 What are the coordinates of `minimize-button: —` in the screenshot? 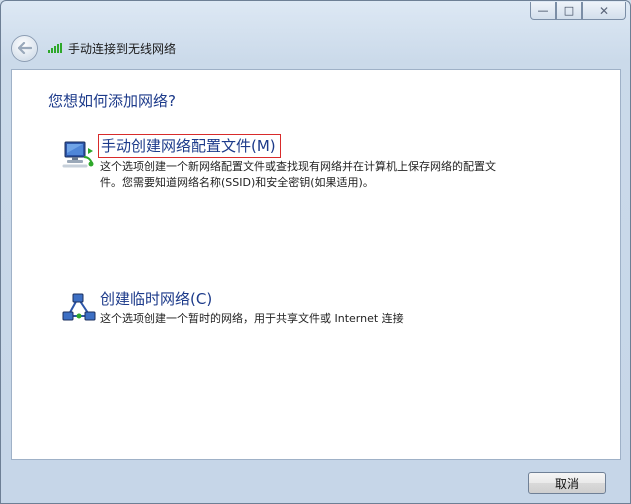 It's located at (543, 11).